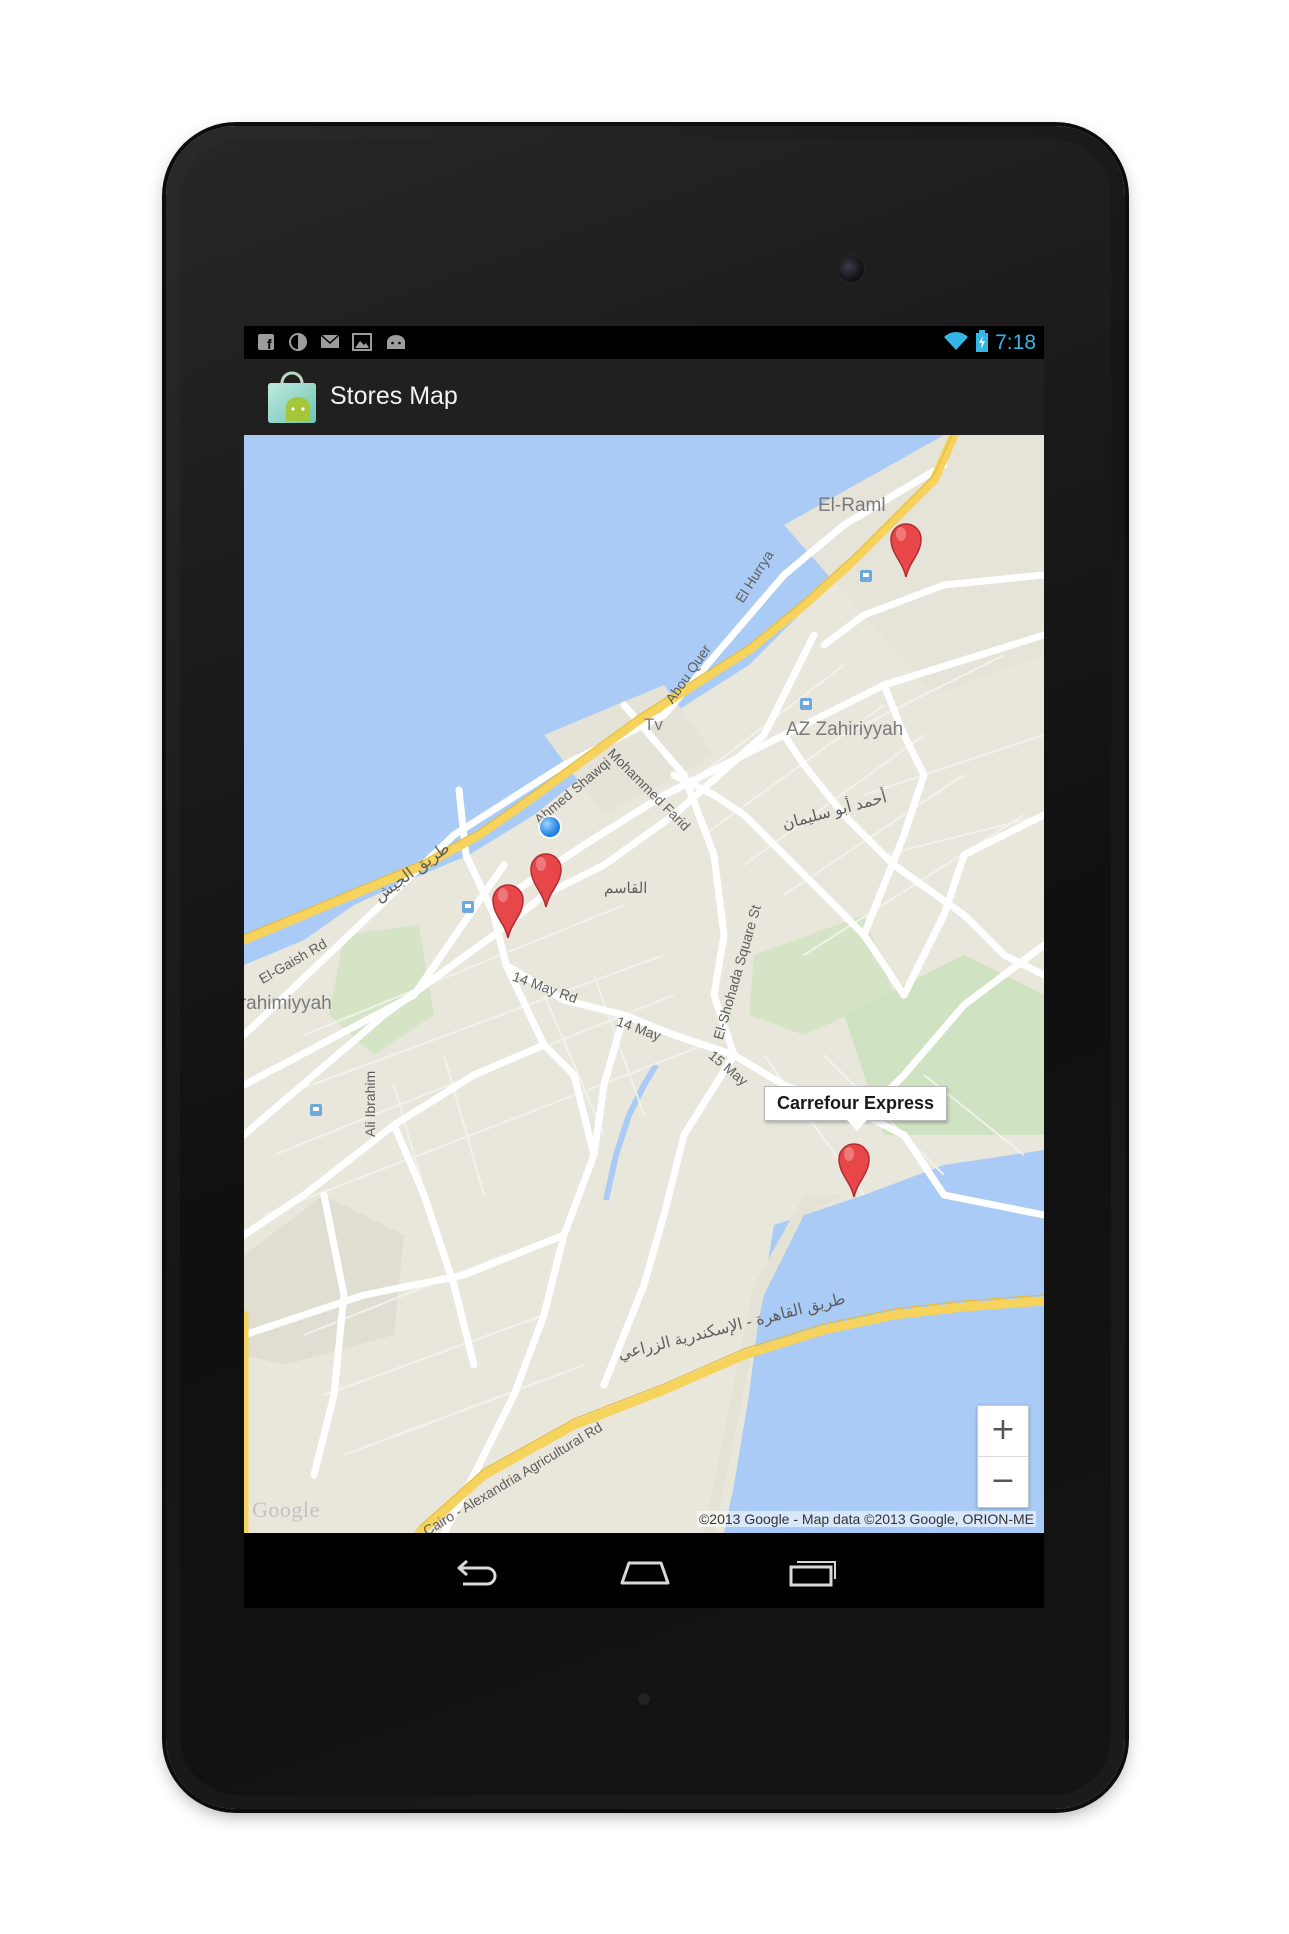 This screenshot has height=1934, width=1289. I want to click on front-camera, so click(851, 269).